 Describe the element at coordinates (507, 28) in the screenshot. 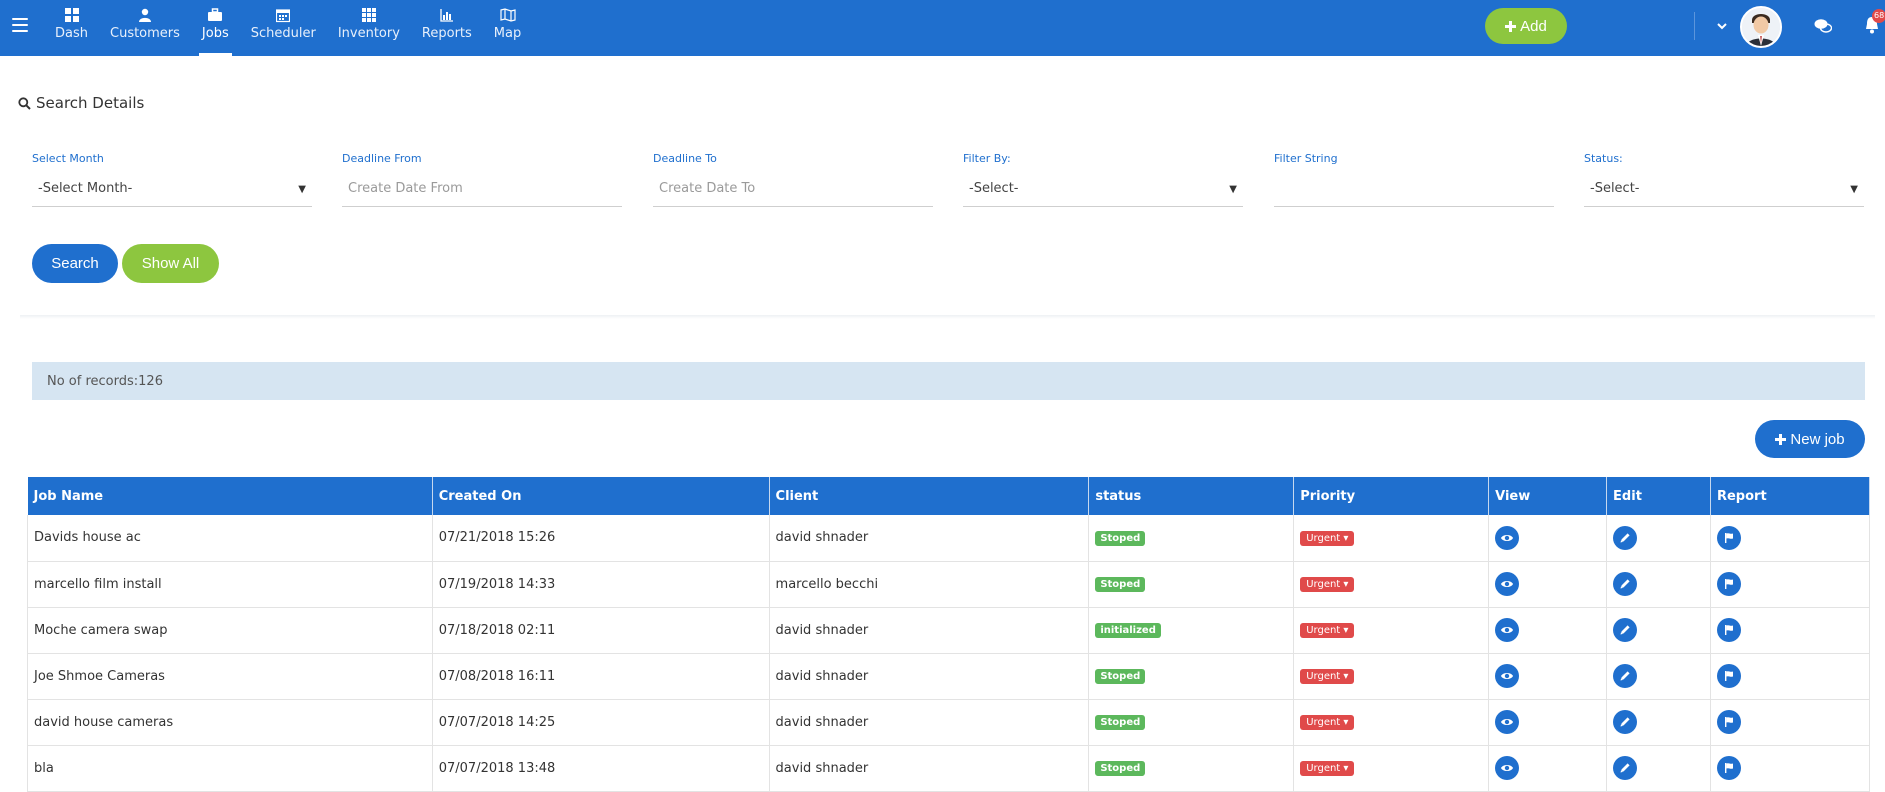

I see `nav-item-map: Map` at that location.